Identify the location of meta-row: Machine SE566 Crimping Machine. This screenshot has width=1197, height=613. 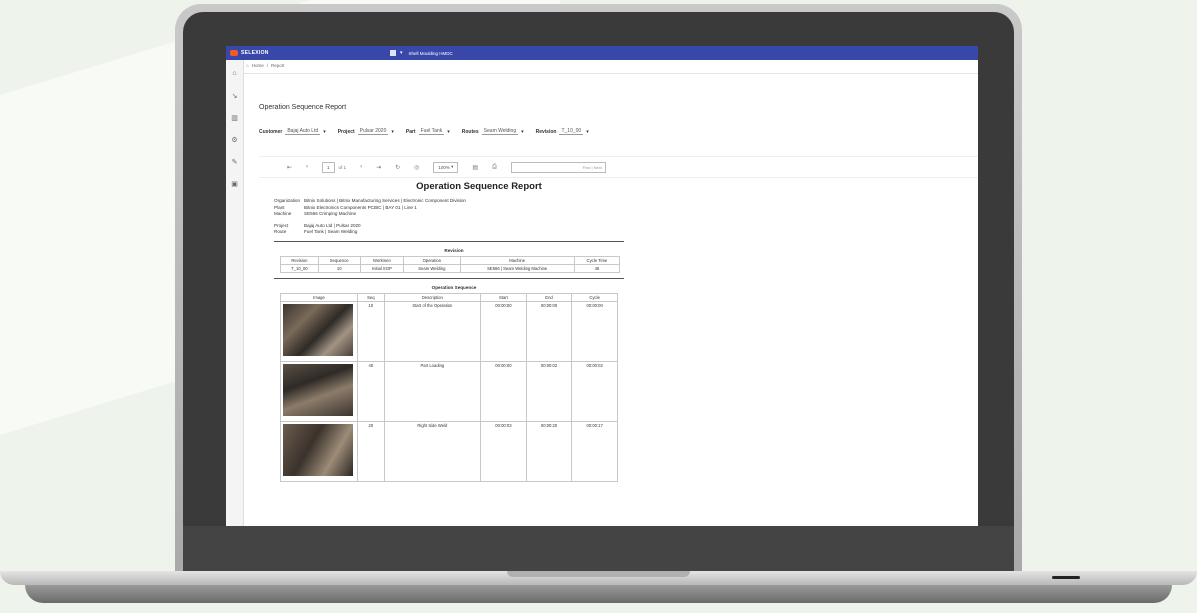
(315, 214).